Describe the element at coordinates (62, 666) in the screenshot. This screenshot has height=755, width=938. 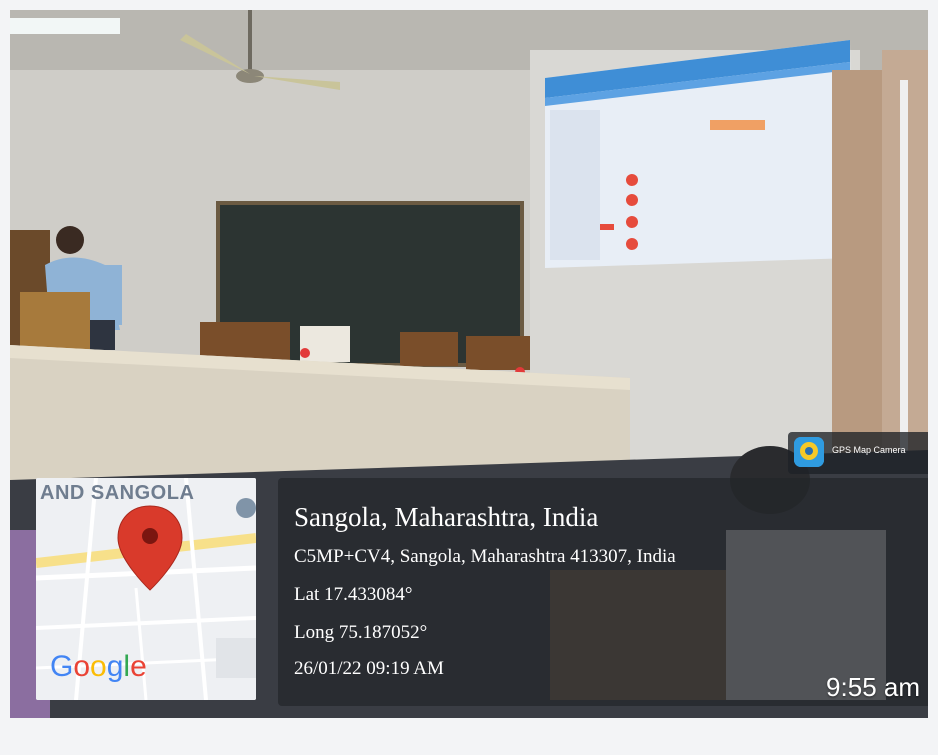
I see `google-logo-letter: G` at that location.